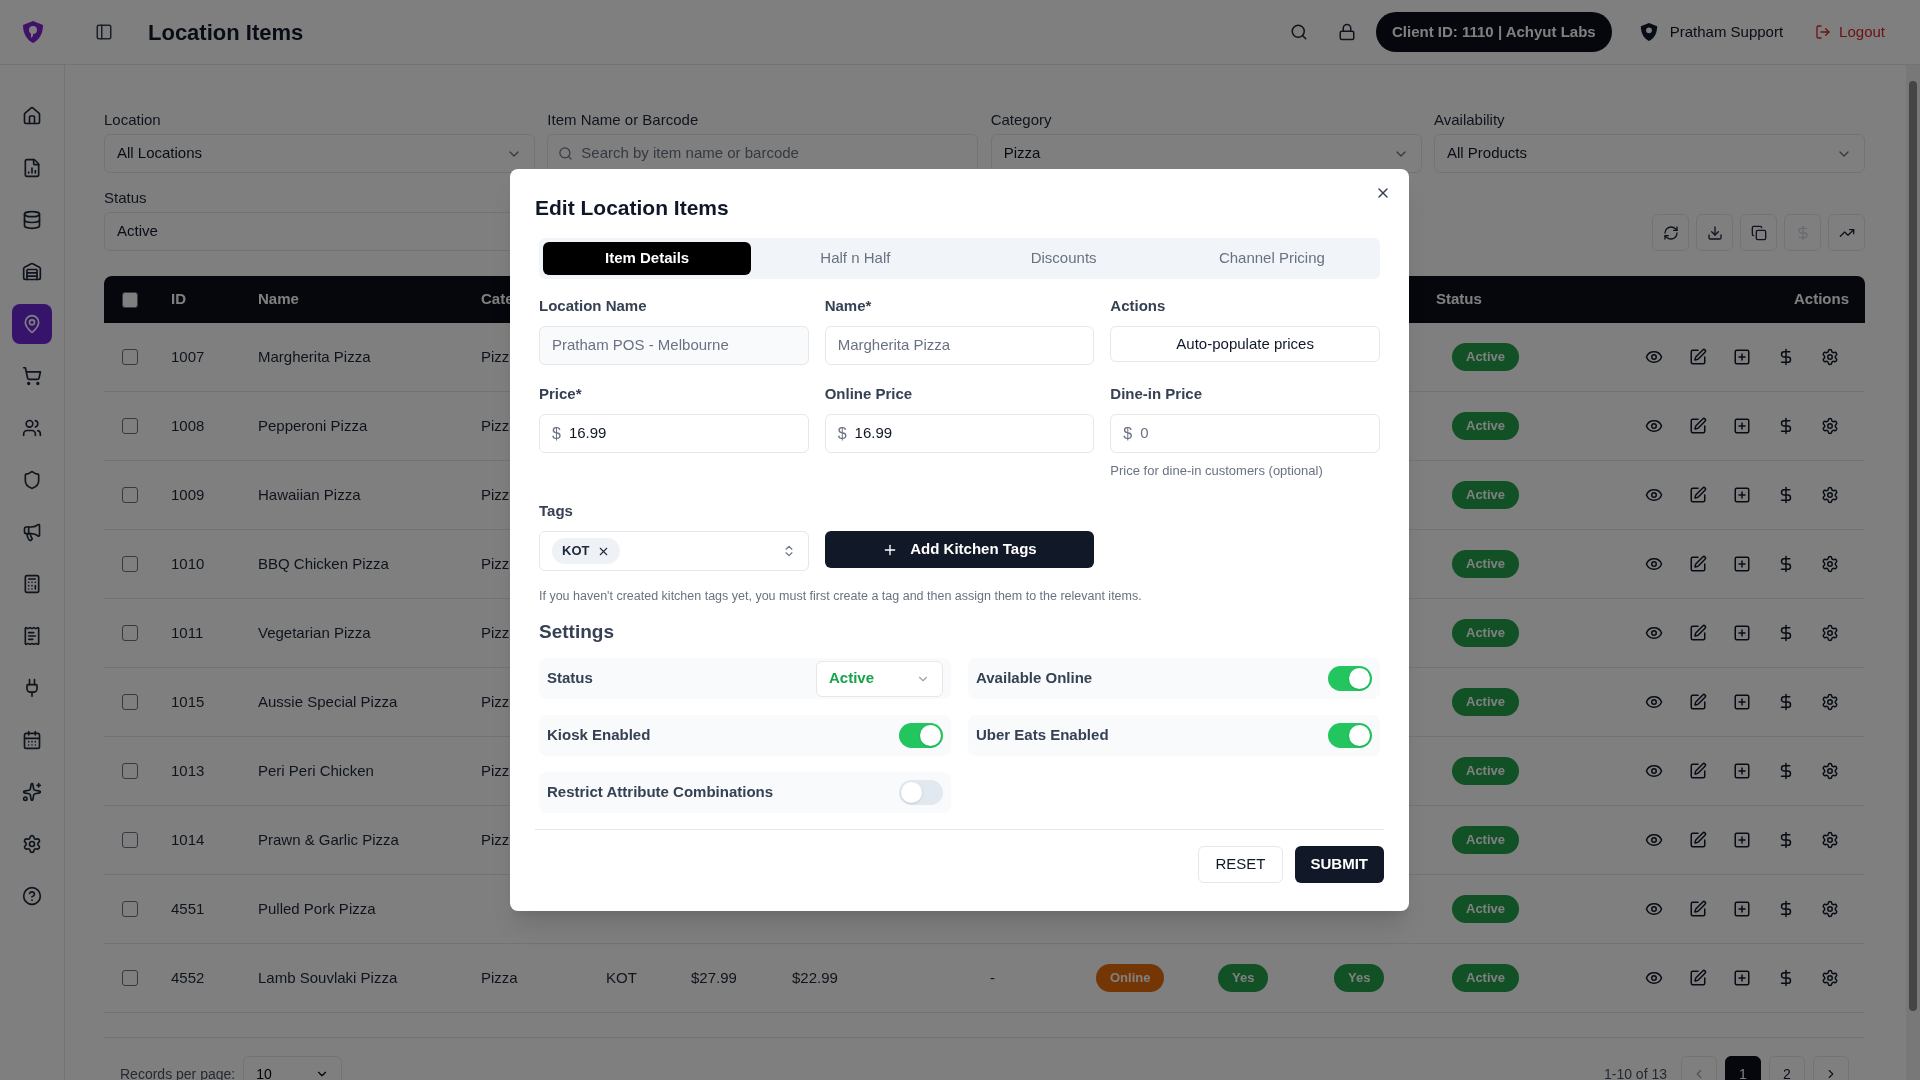  I want to click on currency-symbol: $, so click(1128, 433).